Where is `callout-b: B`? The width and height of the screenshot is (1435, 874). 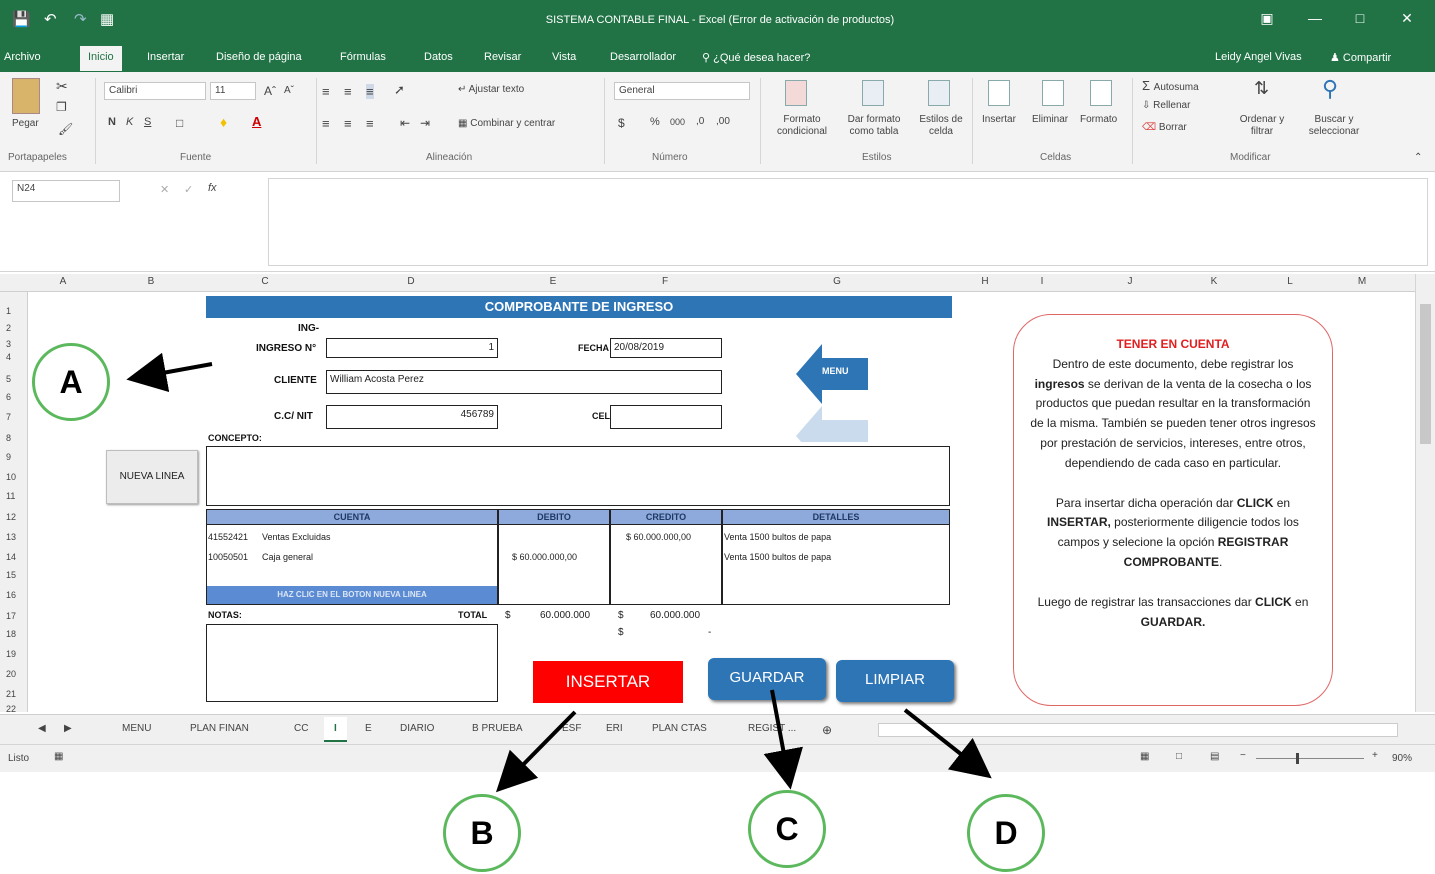
callout-b: B is located at coordinates (482, 833).